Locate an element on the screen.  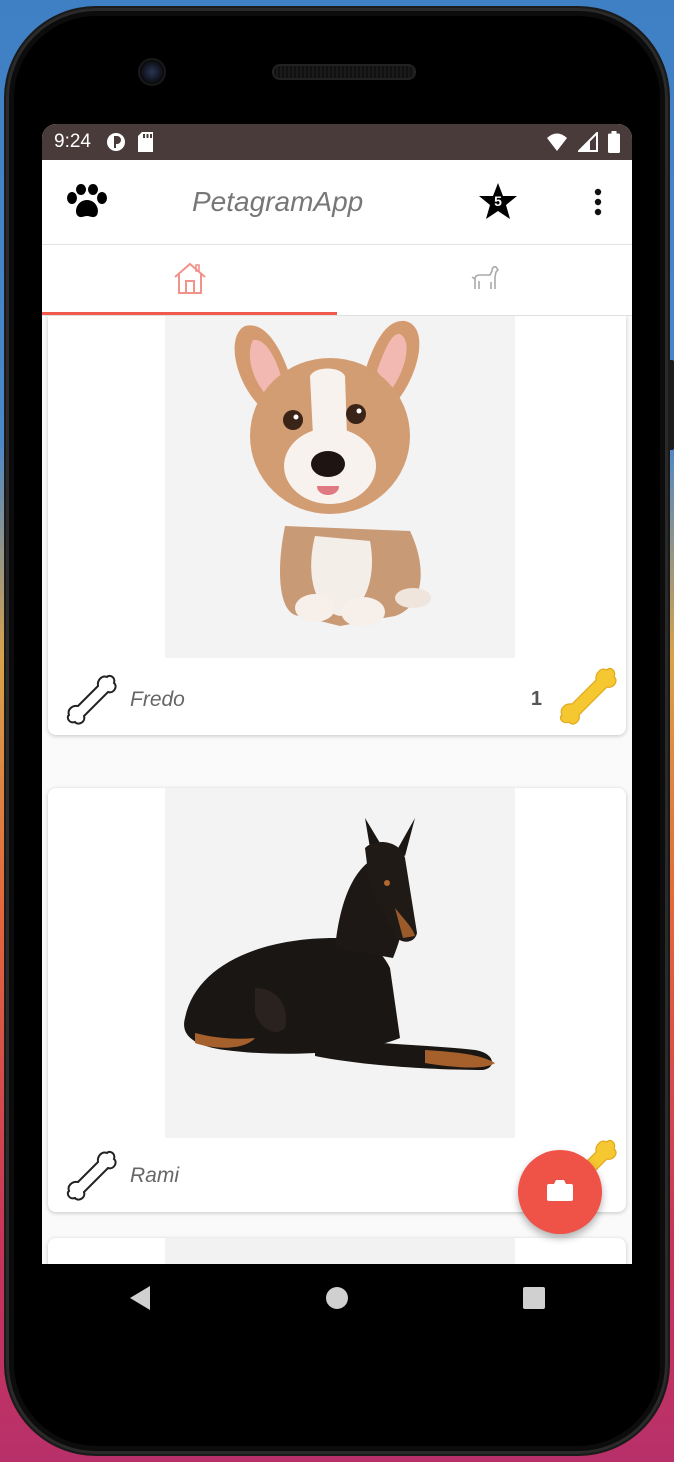
app-title: PetagramApp is located at coordinates (278, 201).